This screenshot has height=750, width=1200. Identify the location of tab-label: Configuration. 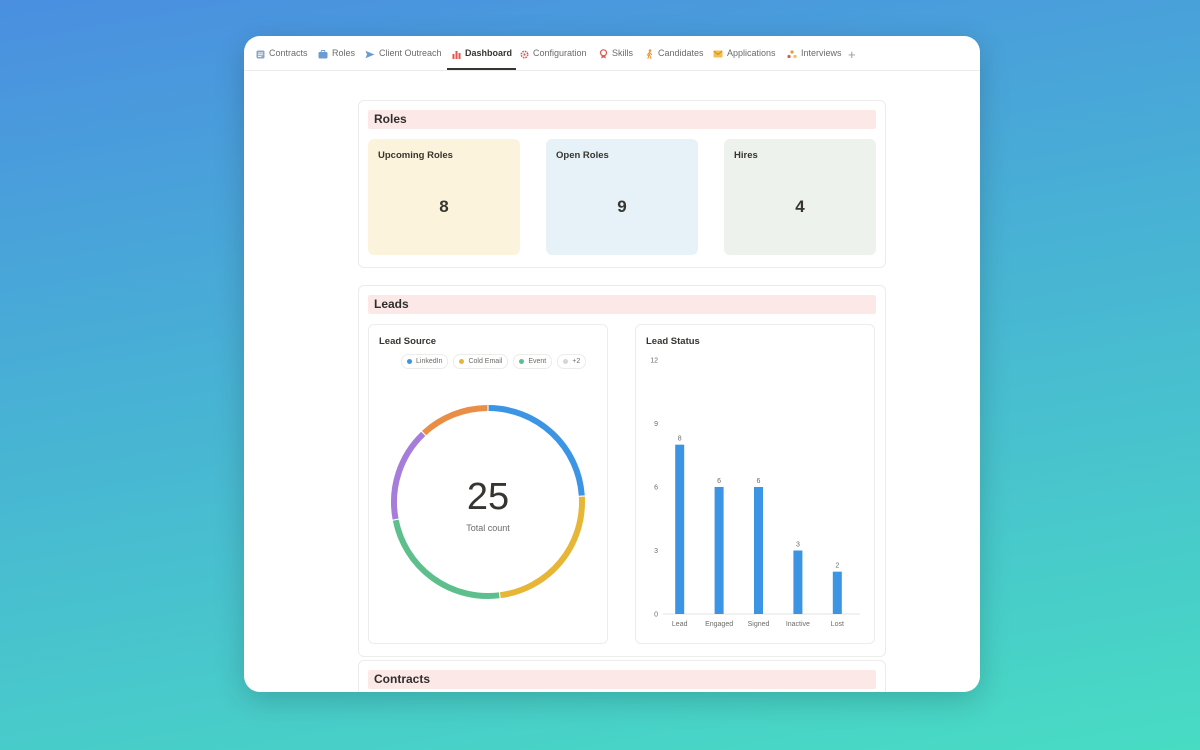
(560, 53).